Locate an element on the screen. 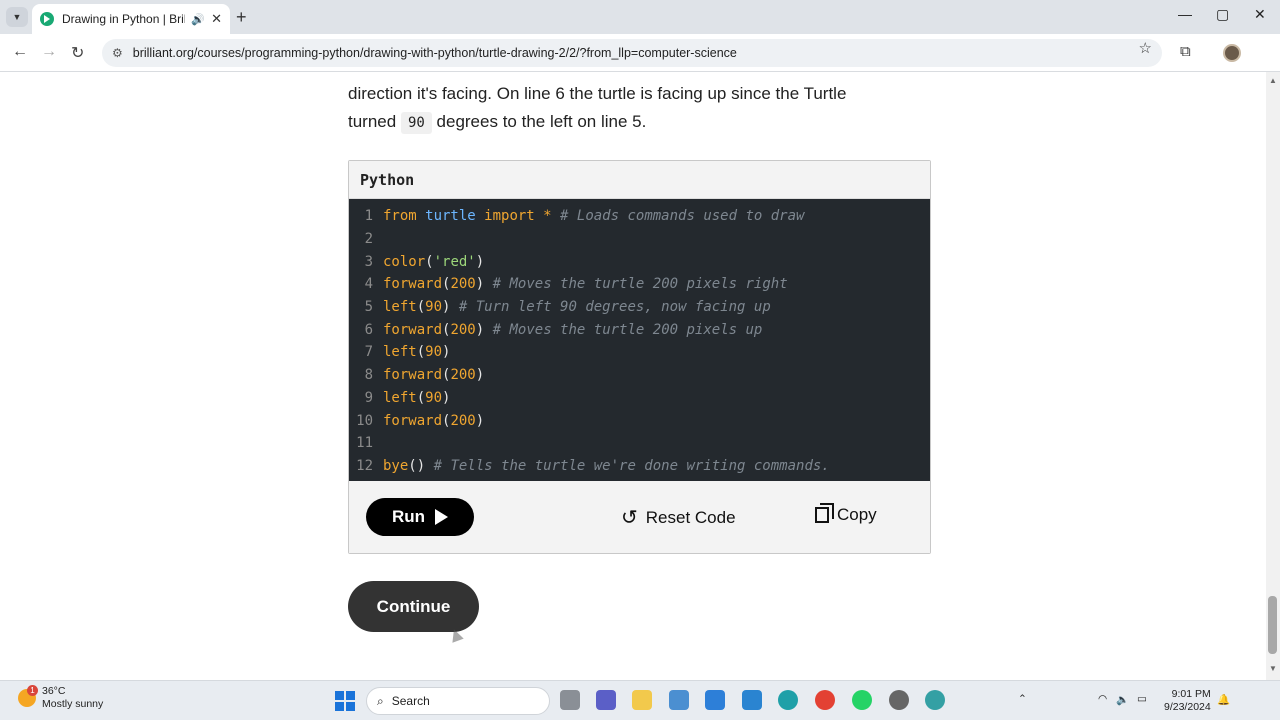 This screenshot has height=720, width=1280. volume-icon: 🔈 is located at coordinates (1122, 699).